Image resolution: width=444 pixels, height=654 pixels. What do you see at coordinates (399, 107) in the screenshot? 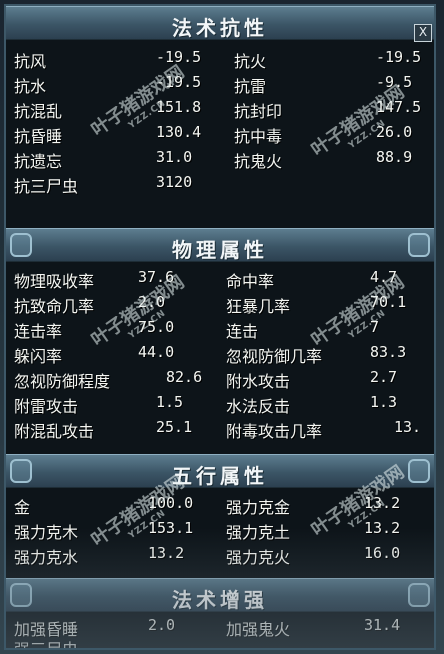
I see `stat-value: 147.5` at bounding box center [399, 107].